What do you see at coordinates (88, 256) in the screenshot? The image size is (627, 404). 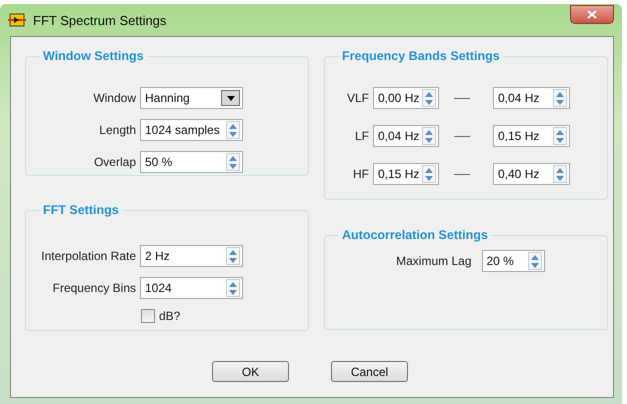 I see `field-label: Interpolation Rate` at bounding box center [88, 256].